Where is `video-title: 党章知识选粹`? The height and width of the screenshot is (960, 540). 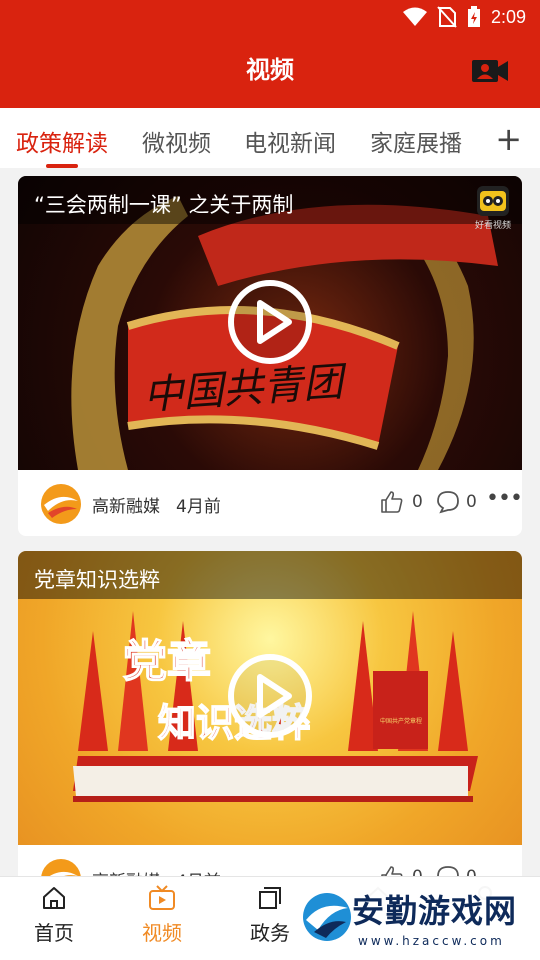
video-title: 党章知识选粹 is located at coordinates (97, 580).